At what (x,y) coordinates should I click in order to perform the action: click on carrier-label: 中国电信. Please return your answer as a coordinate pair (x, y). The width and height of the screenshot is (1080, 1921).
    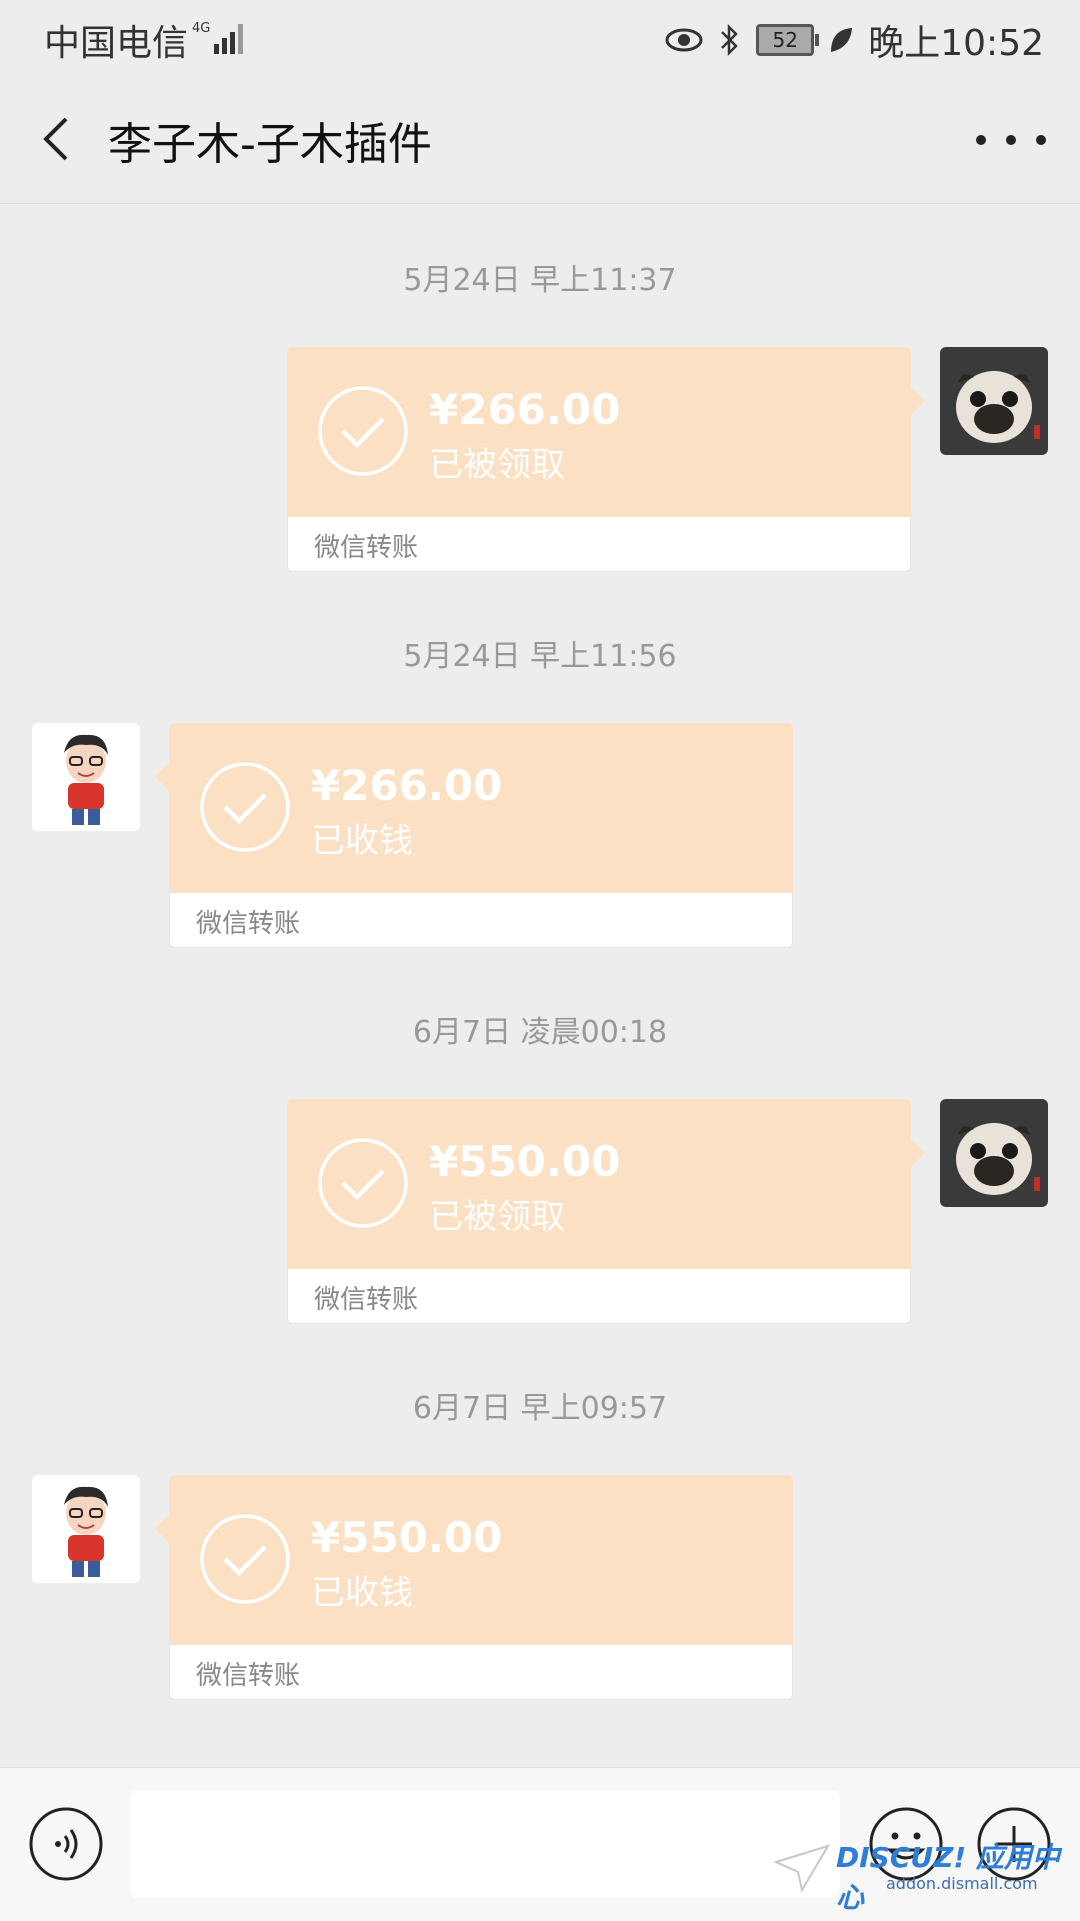
    Looking at the image, I should click on (116, 43).